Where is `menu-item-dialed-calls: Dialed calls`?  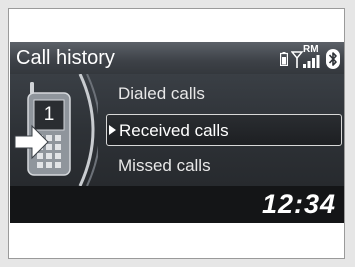 menu-item-dialed-calls: Dialed calls is located at coordinates (224, 94).